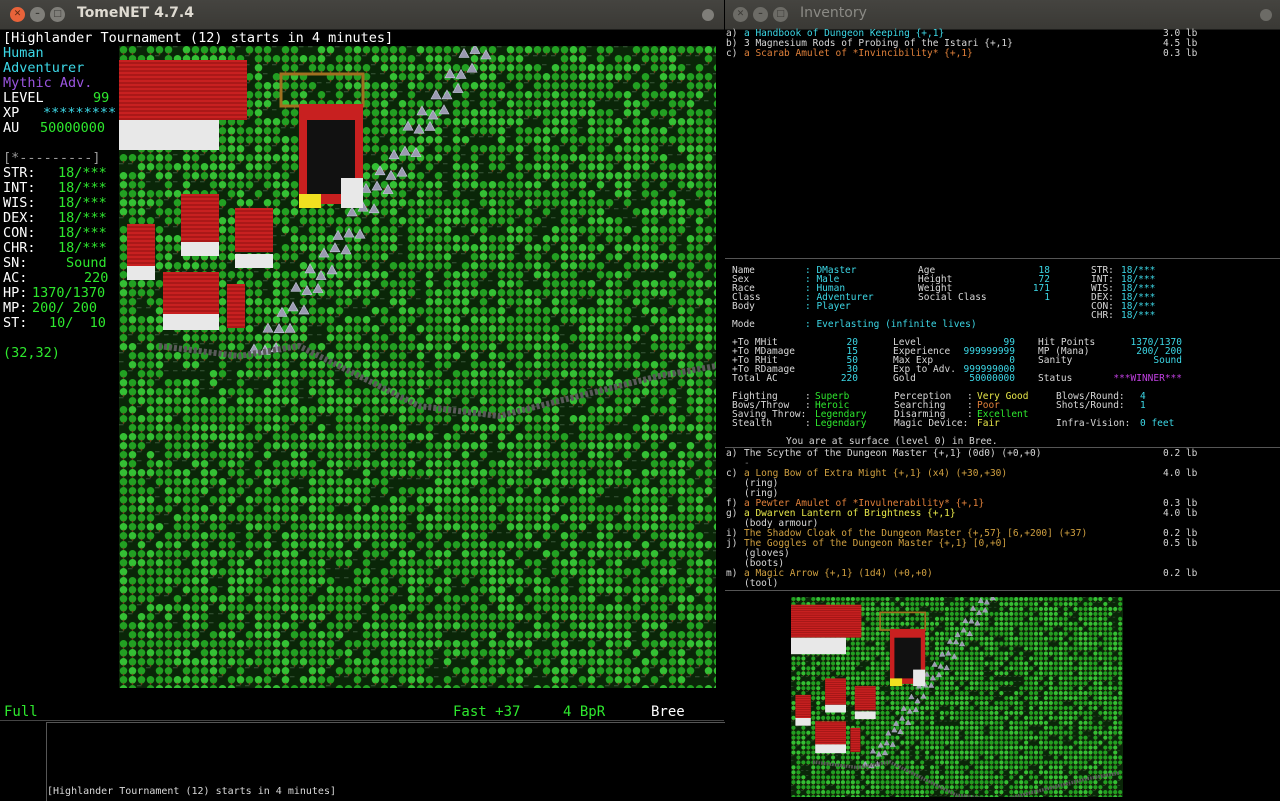 The width and height of the screenshot is (1280, 801). What do you see at coordinates (362, 720) in the screenshot?
I see `message-divider` at bounding box center [362, 720].